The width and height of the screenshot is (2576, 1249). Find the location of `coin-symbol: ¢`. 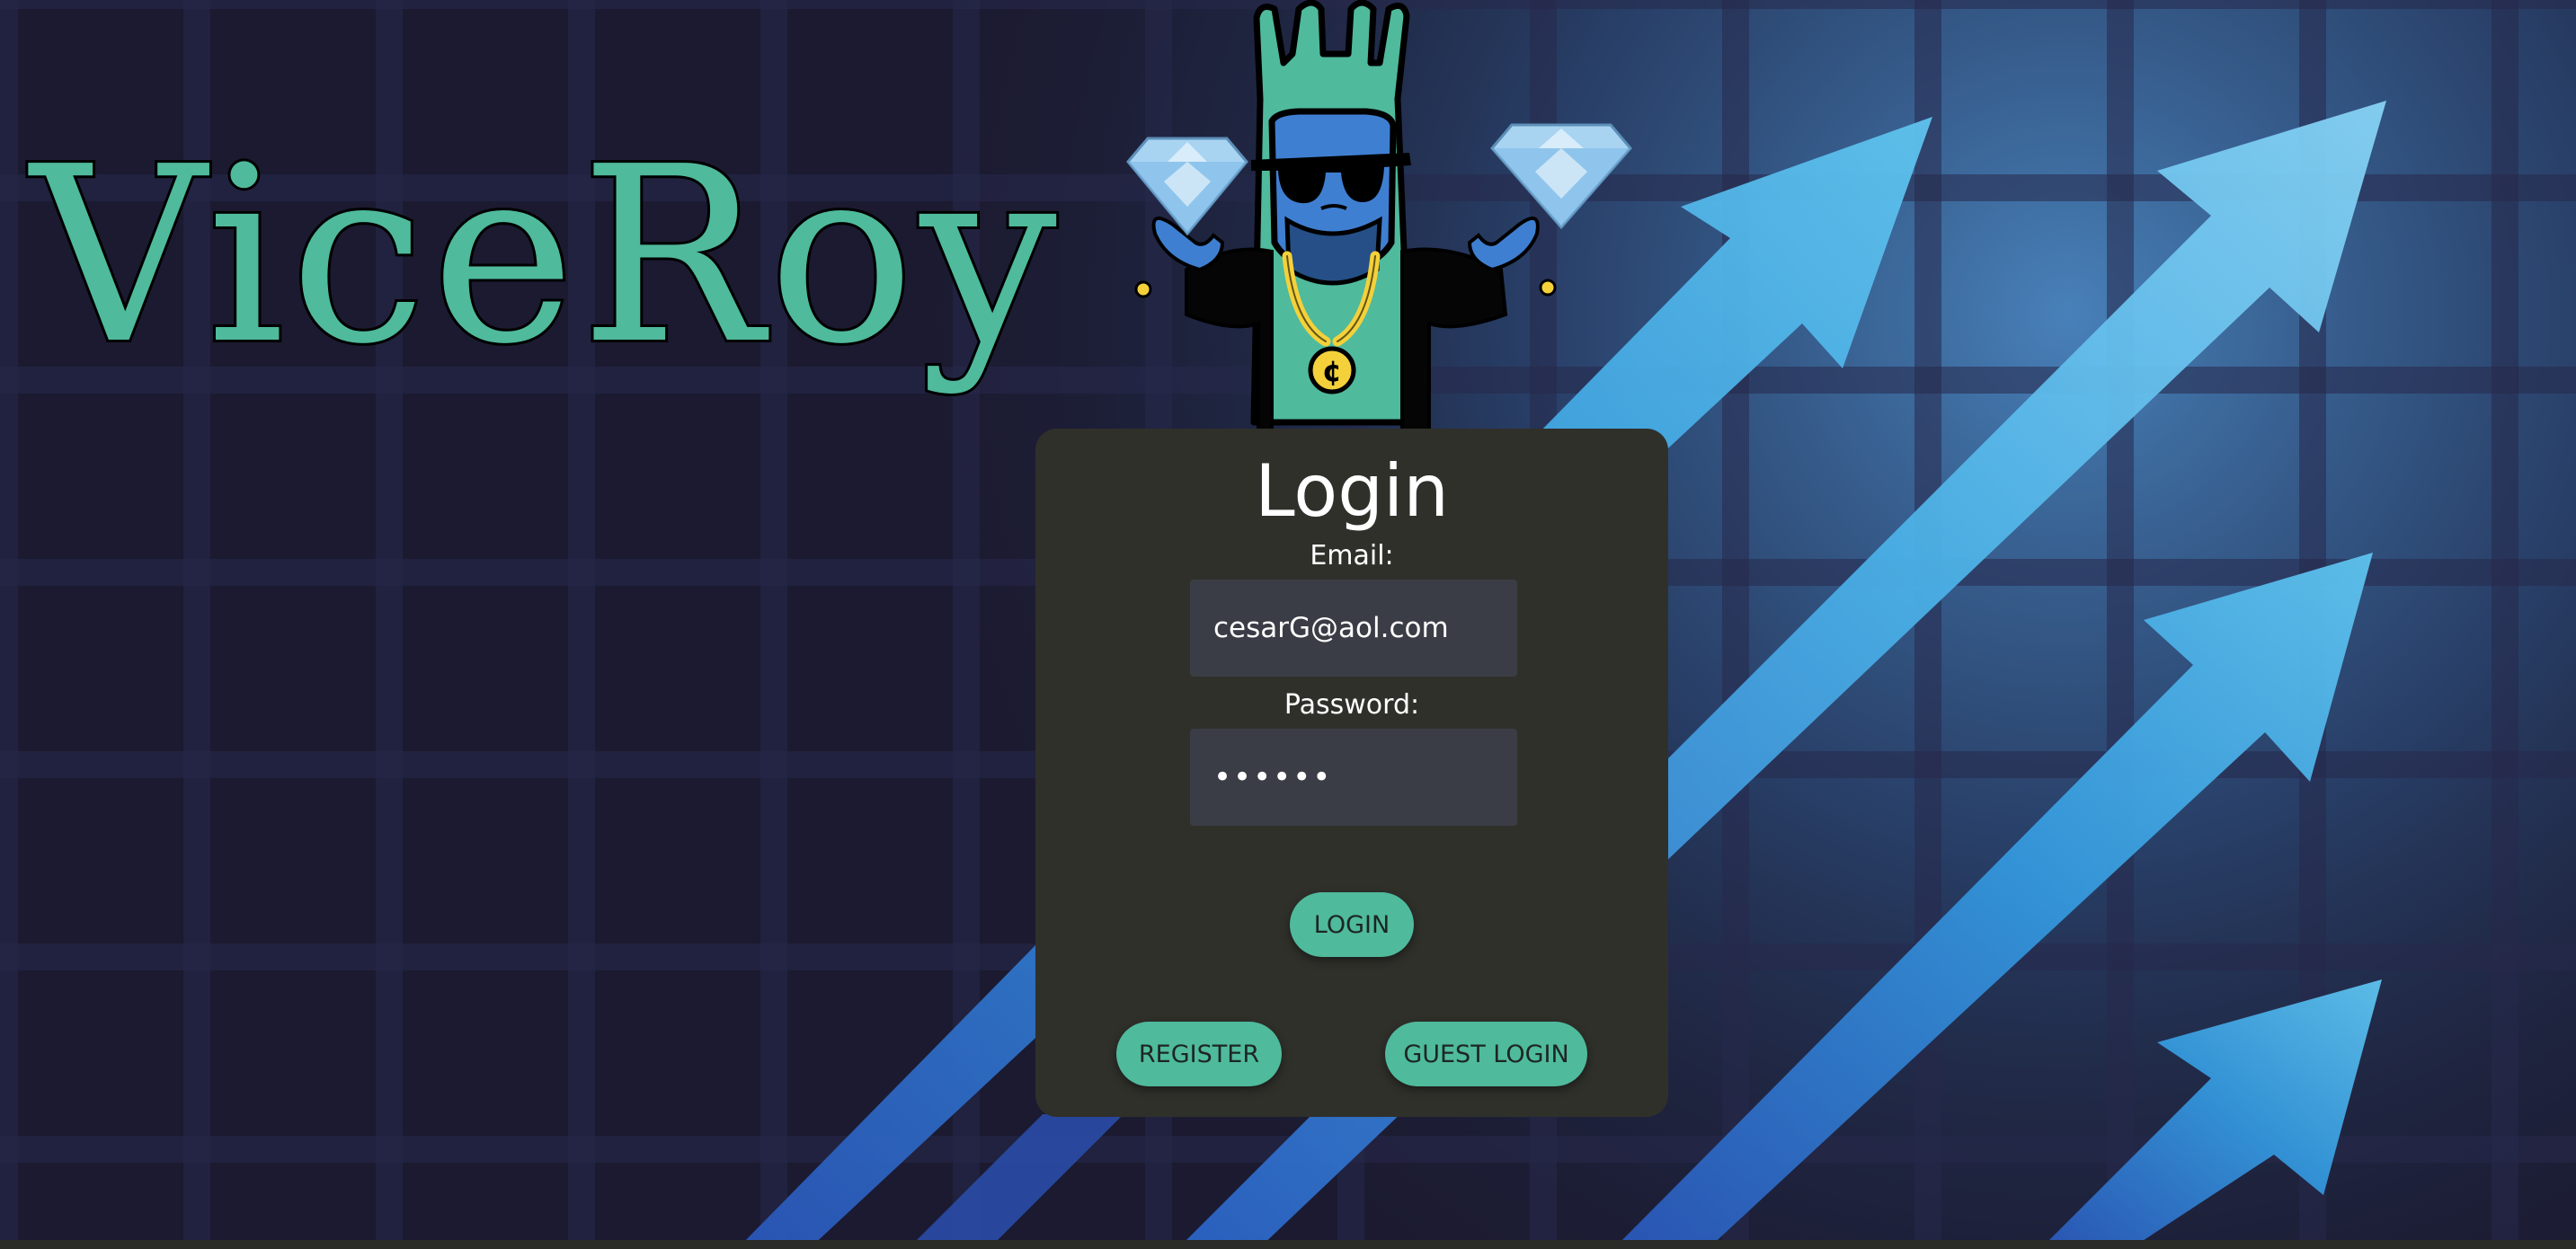

coin-symbol: ¢ is located at coordinates (1332, 371).